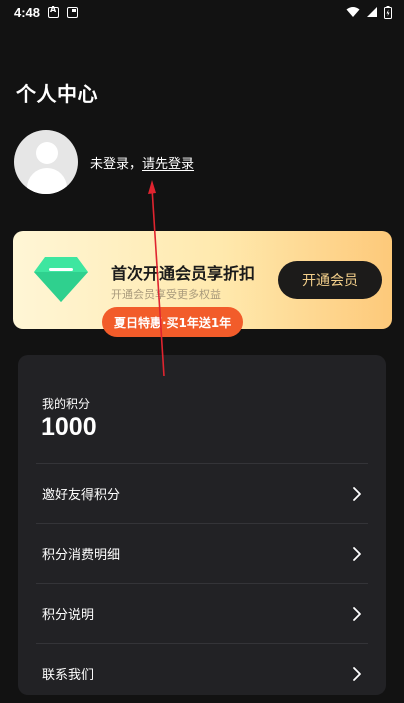  What do you see at coordinates (202, 493) in the screenshot?
I see `menu-item-invite-friends: 邀好友得积分` at bounding box center [202, 493].